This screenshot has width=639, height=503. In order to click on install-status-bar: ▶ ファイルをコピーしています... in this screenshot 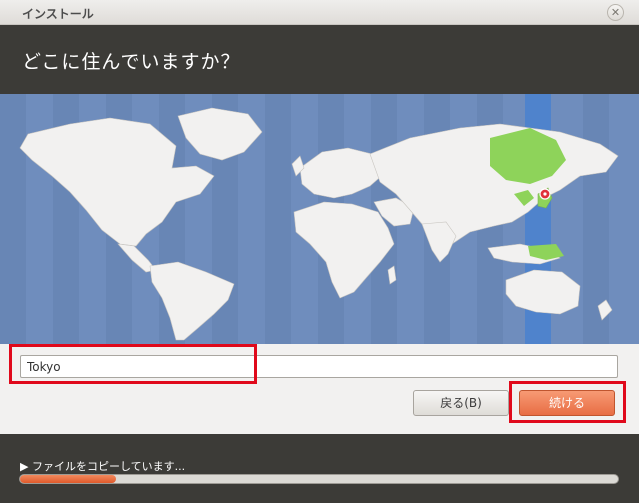, I will do `click(319, 468)`.